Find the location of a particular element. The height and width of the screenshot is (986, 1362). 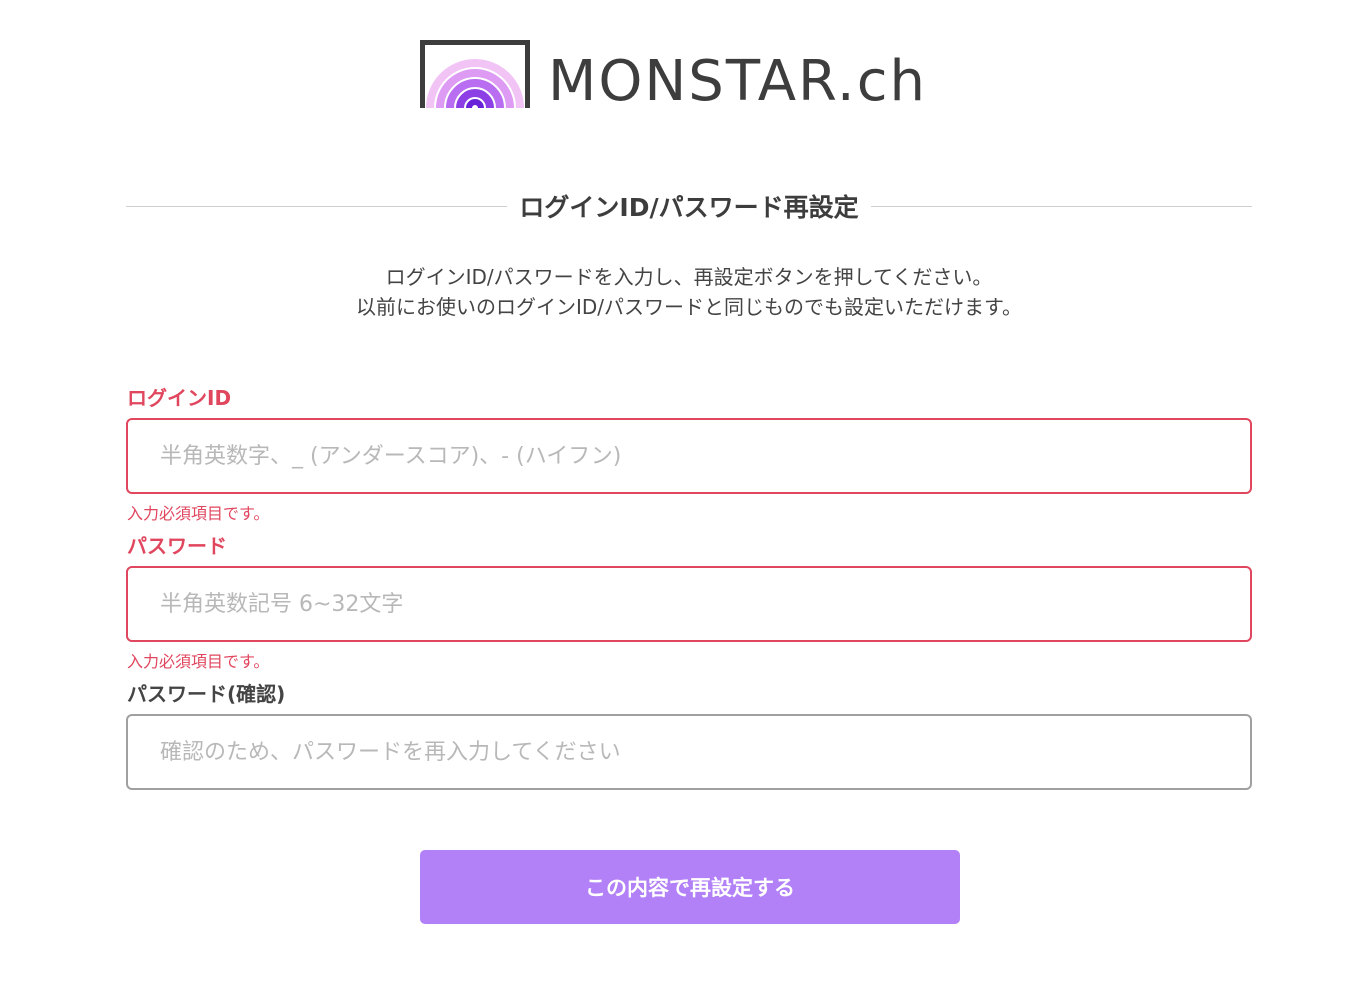

submit-button: この内容で再設定する is located at coordinates (690, 887).